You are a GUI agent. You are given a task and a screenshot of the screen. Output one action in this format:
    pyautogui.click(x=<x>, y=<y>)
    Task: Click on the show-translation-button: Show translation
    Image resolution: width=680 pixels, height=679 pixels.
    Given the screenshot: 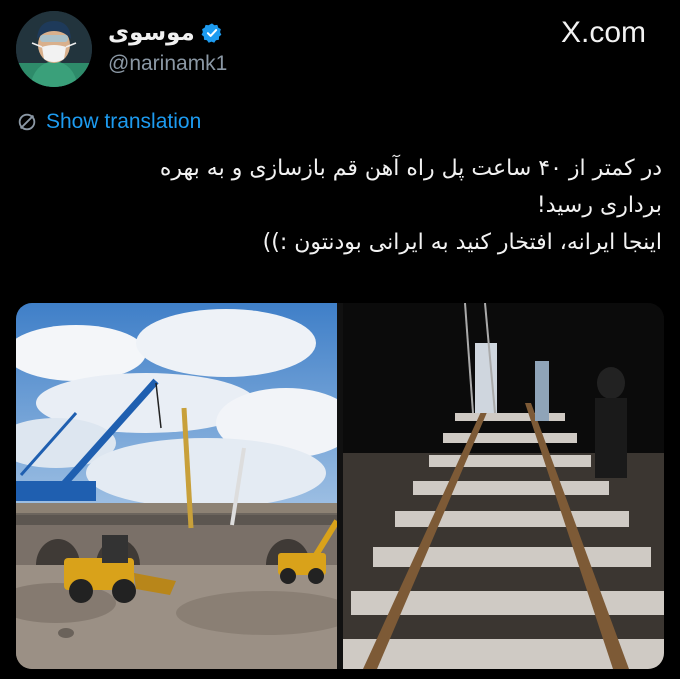 What is the action you would take?
    pyautogui.click(x=108, y=122)
    